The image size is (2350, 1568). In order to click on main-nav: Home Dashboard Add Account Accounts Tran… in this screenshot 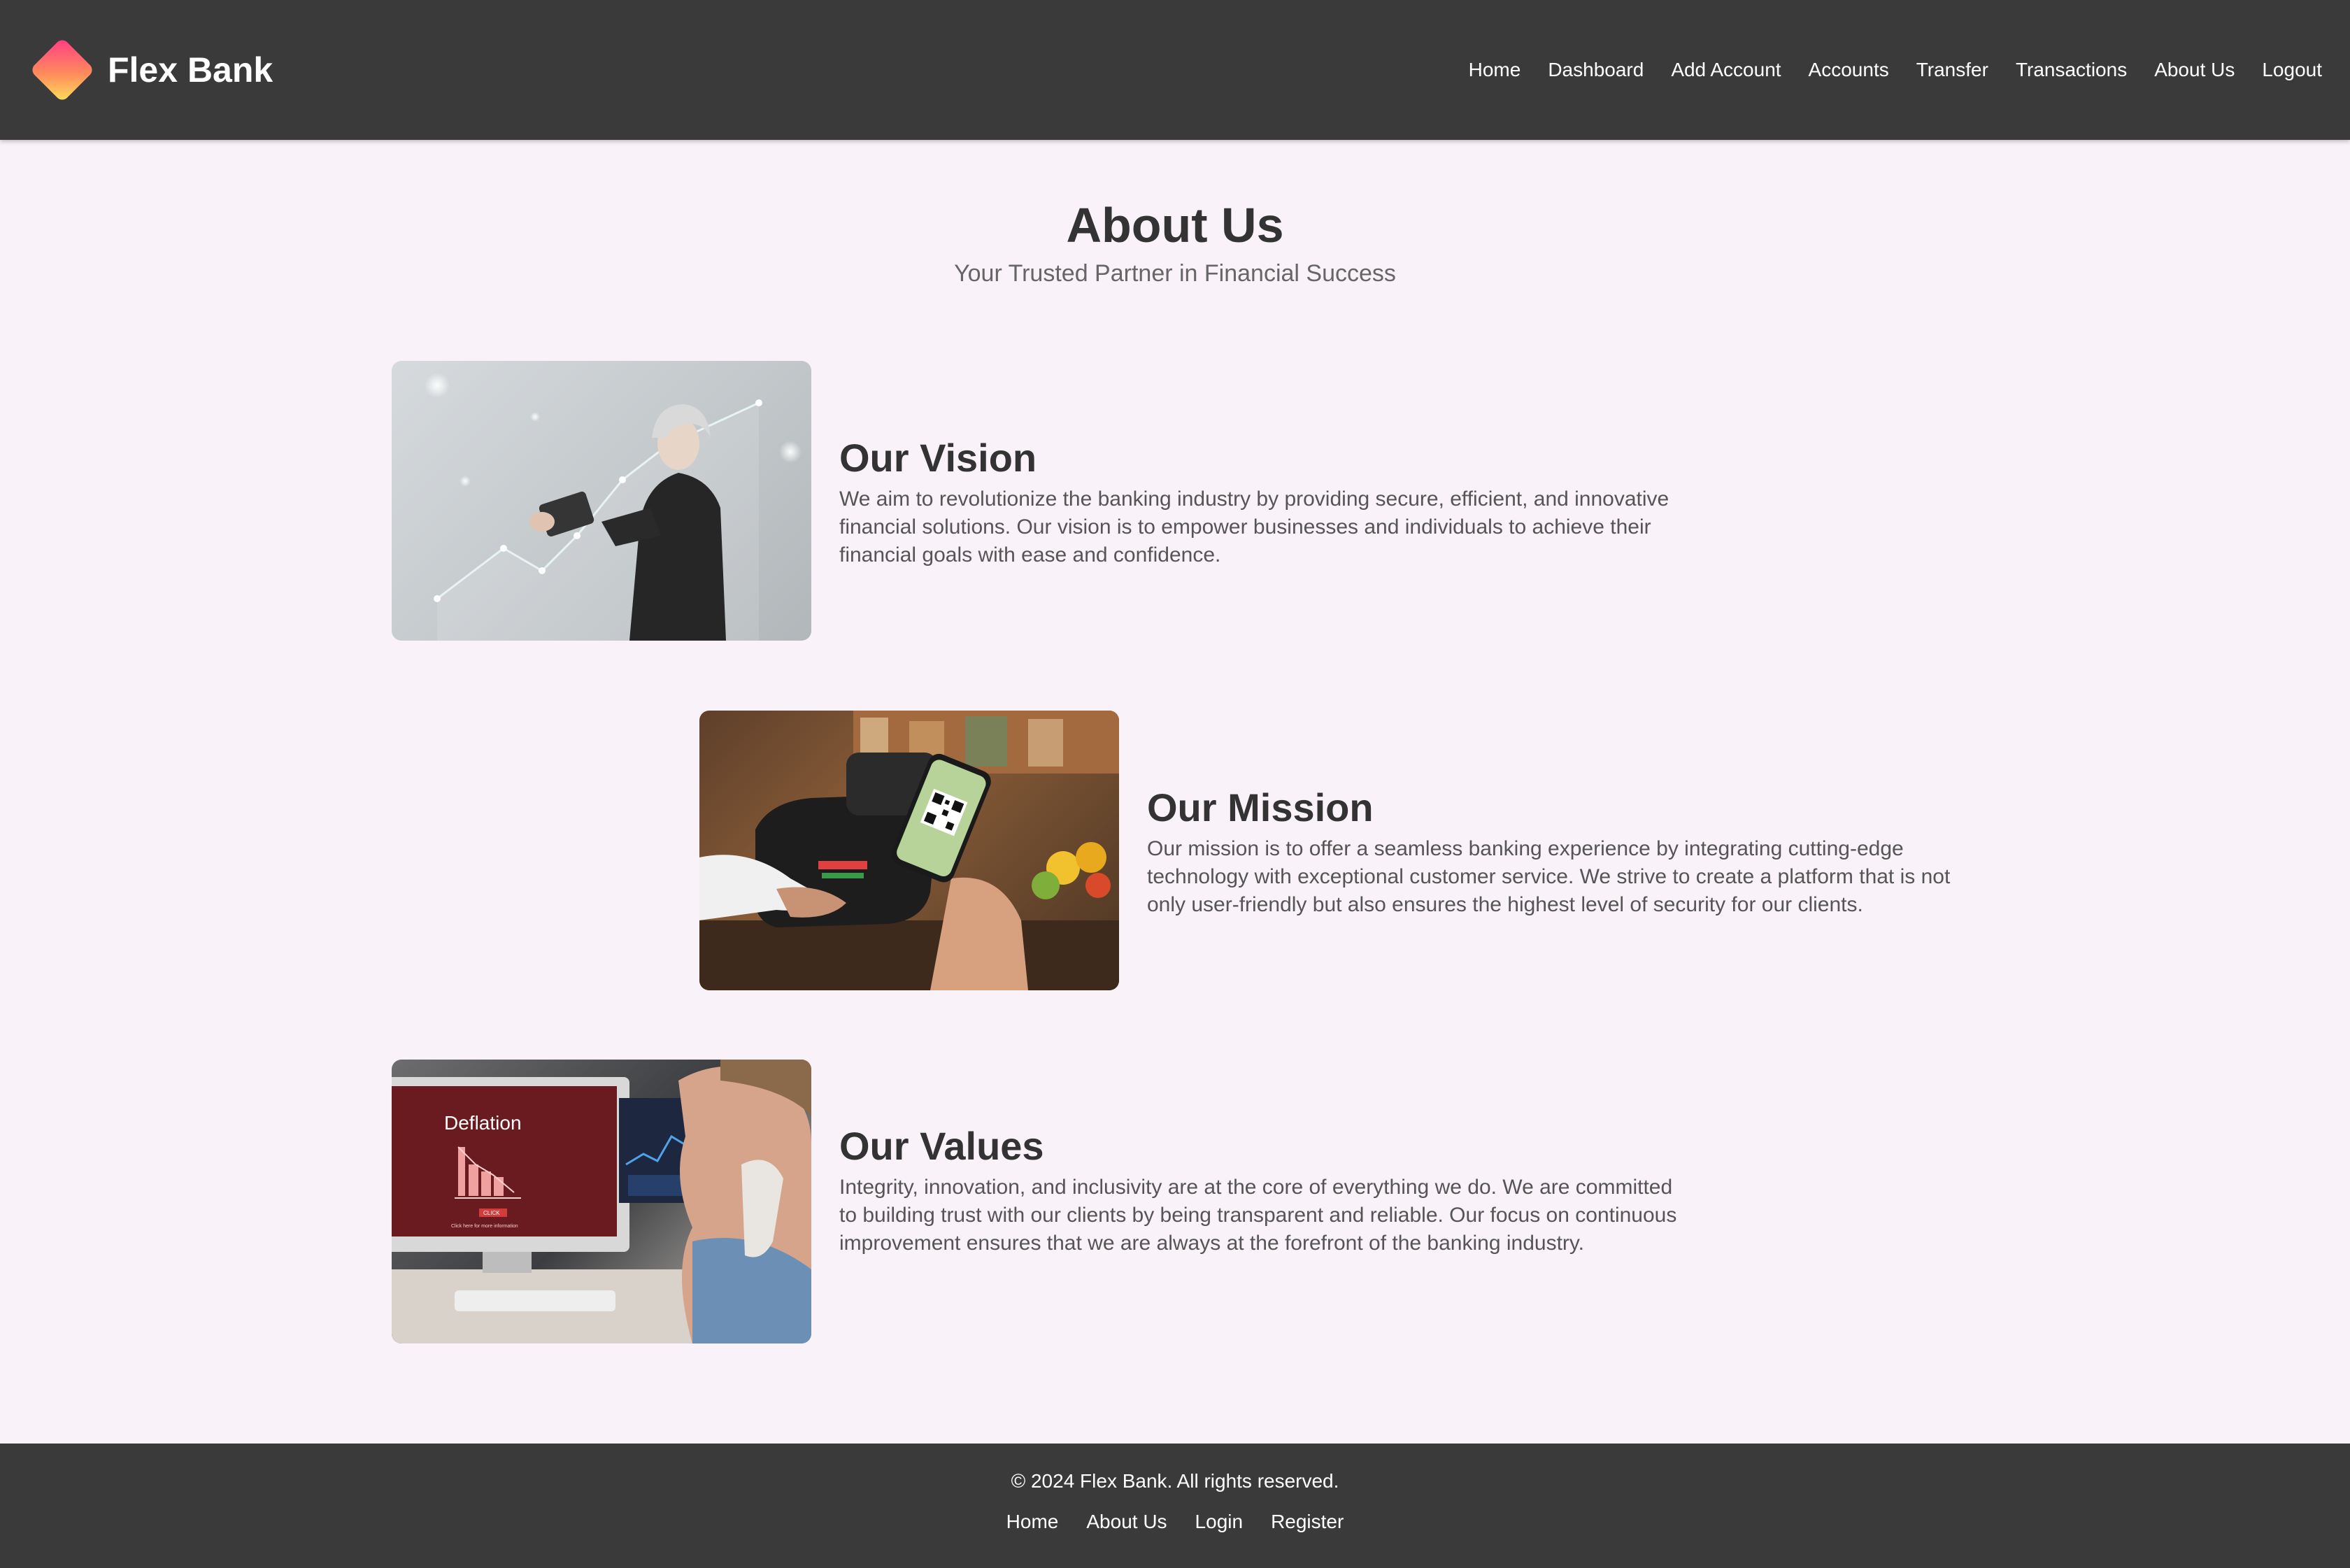, I will do `click(1895, 70)`.